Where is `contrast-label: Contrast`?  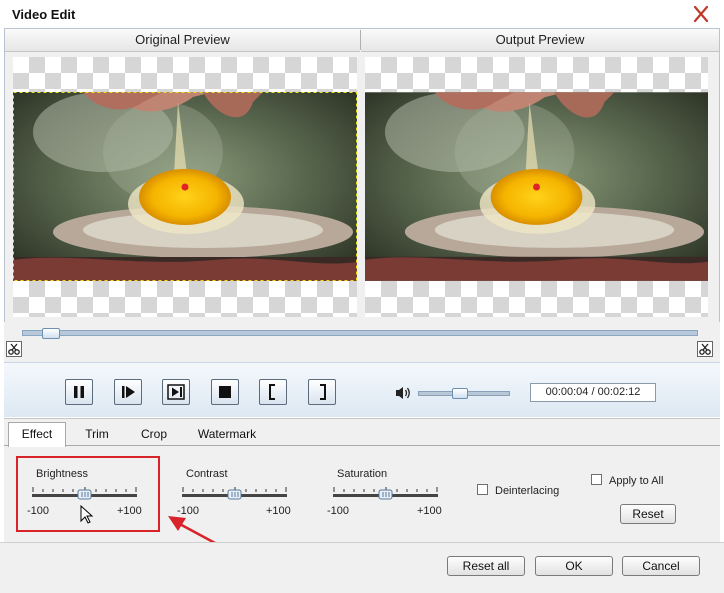 contrast-label: Contrast is located at coordinates (207, 474).